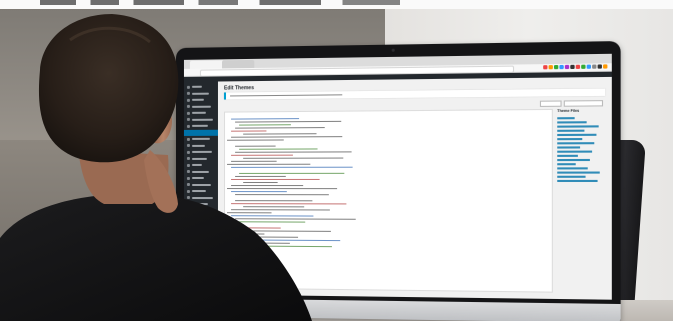  Describe the element at coordinates (583, 103) in the screenshot. I see `select-button` at that location.